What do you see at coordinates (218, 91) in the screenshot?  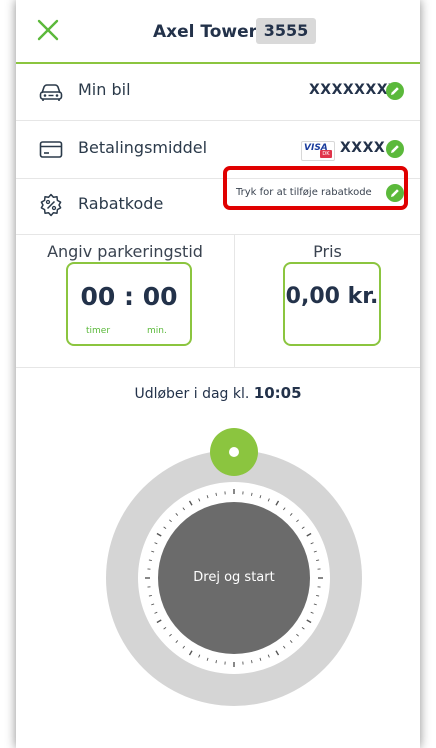 I see `row-car: Min bil XXXXXXXX` at bounding box center [218, 91].